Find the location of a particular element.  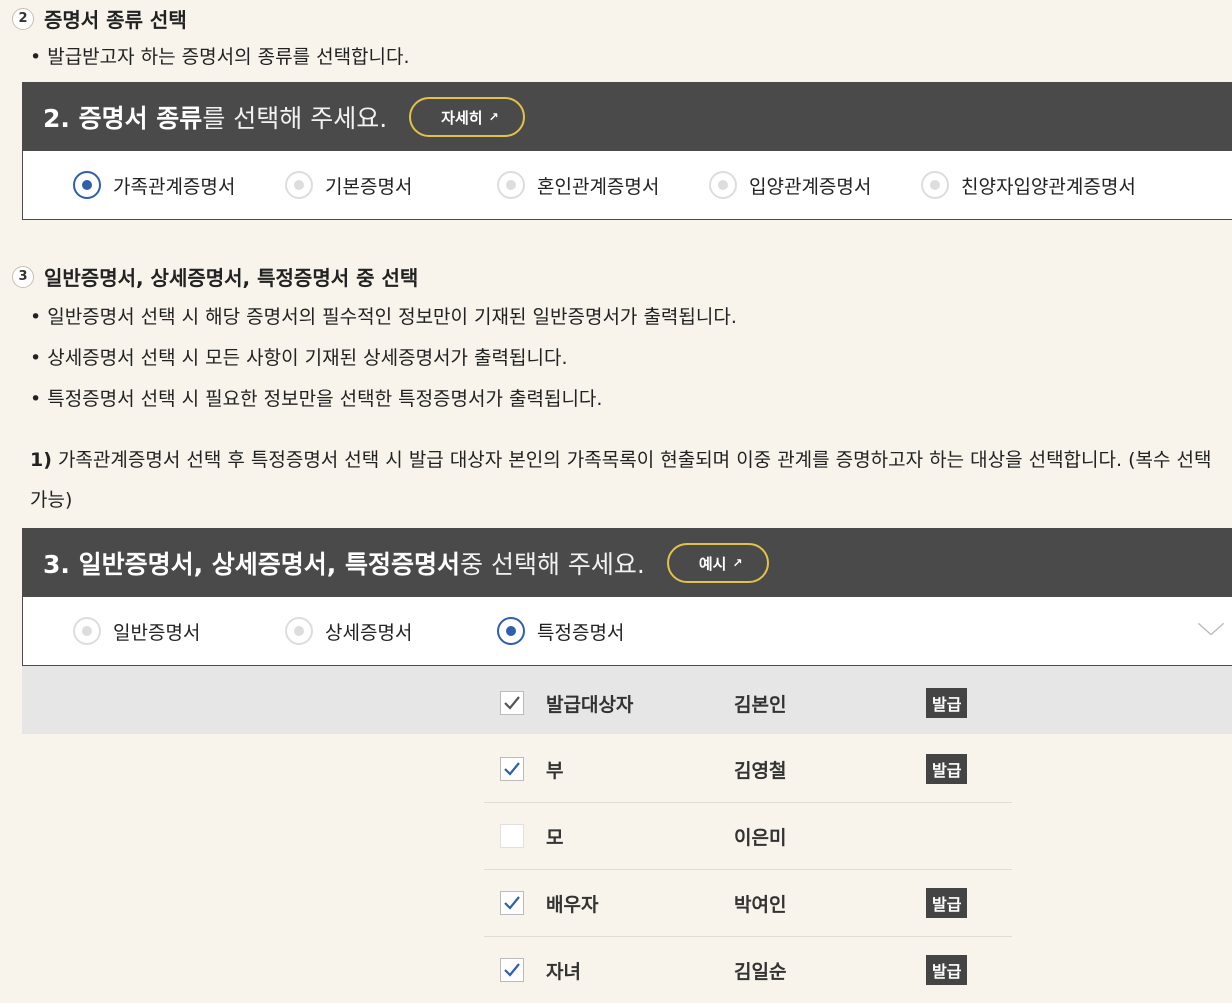

step-number: 3 is located at coordinates (23, 276).